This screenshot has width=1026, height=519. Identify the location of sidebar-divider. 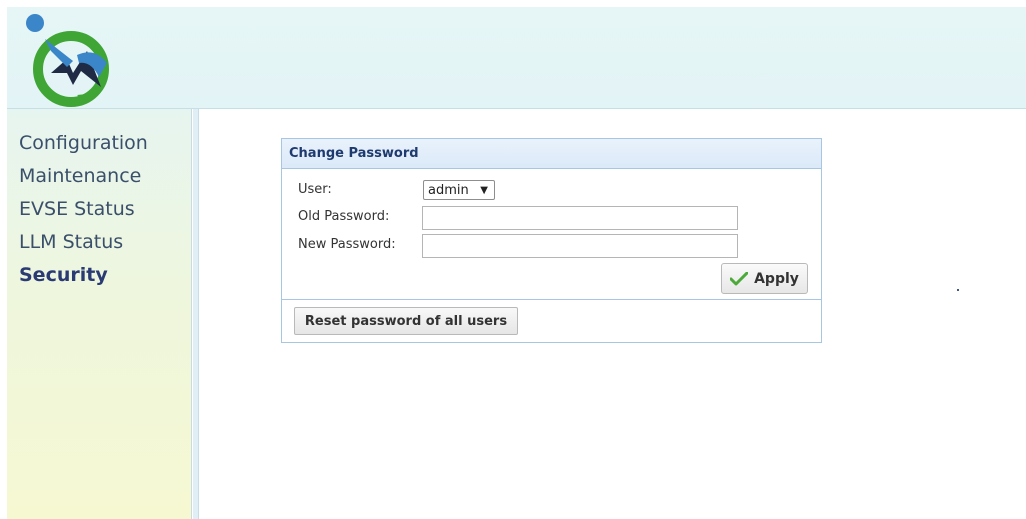
(196, 314).